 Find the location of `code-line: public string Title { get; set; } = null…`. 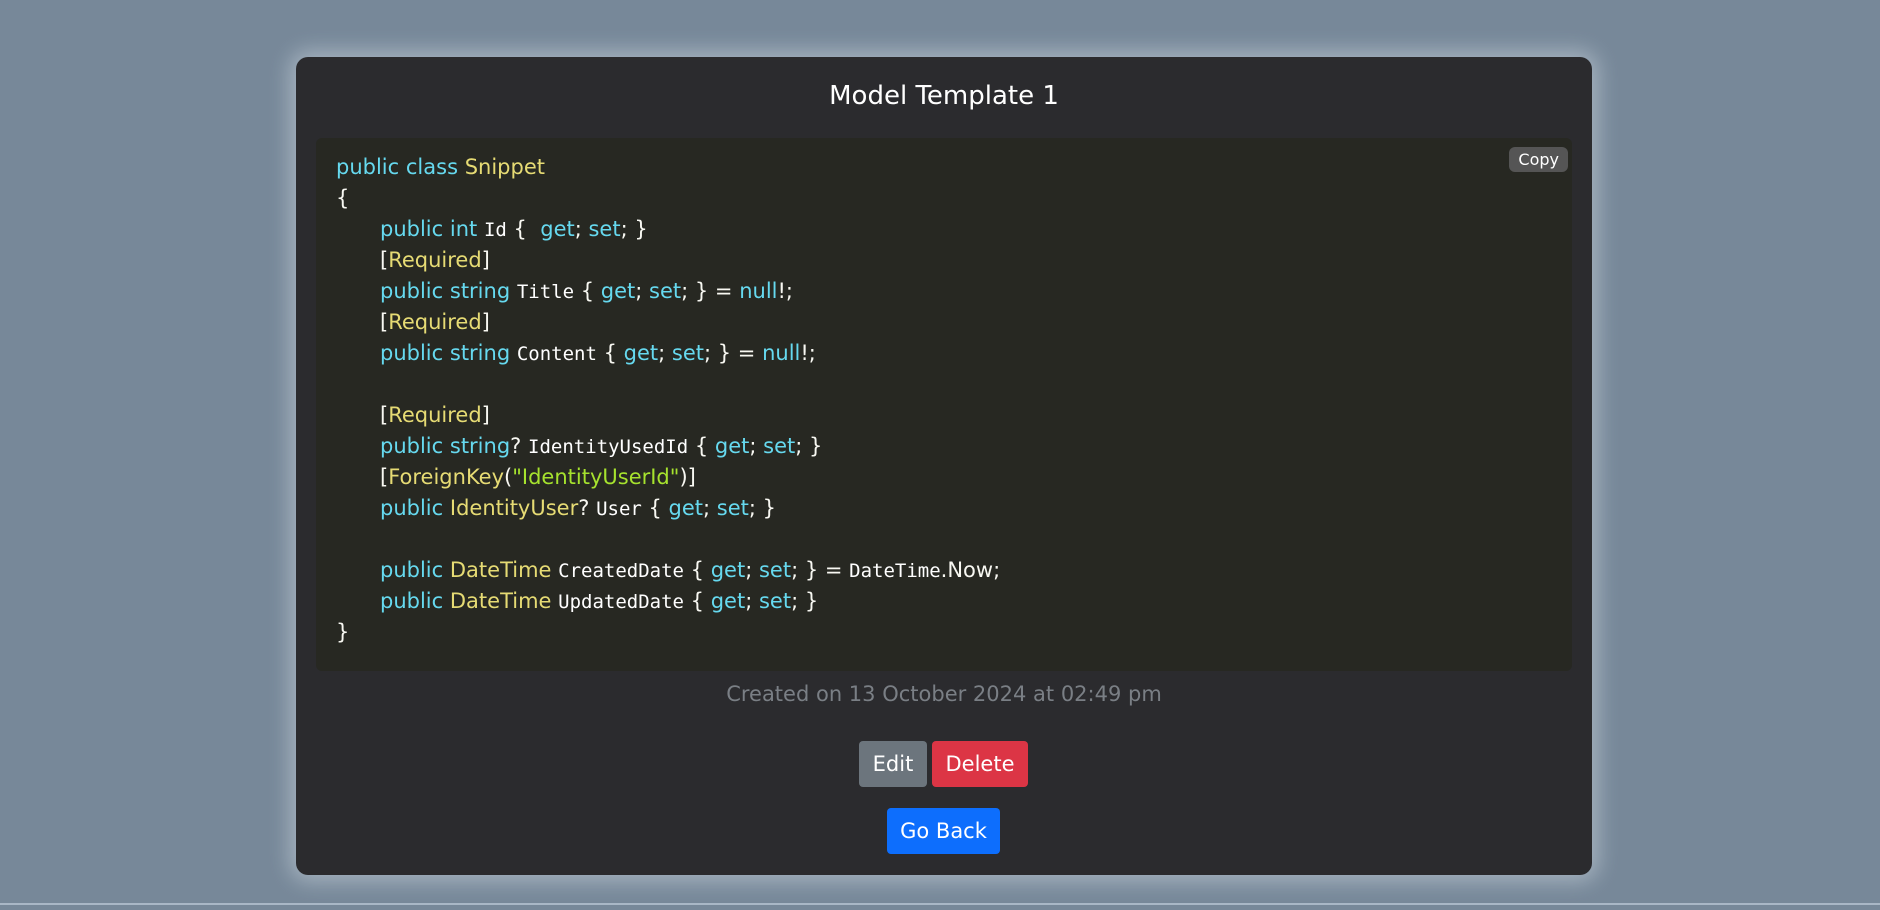

code-line: public string Title { get; set; } = null… is located at coordinates (668, 291).